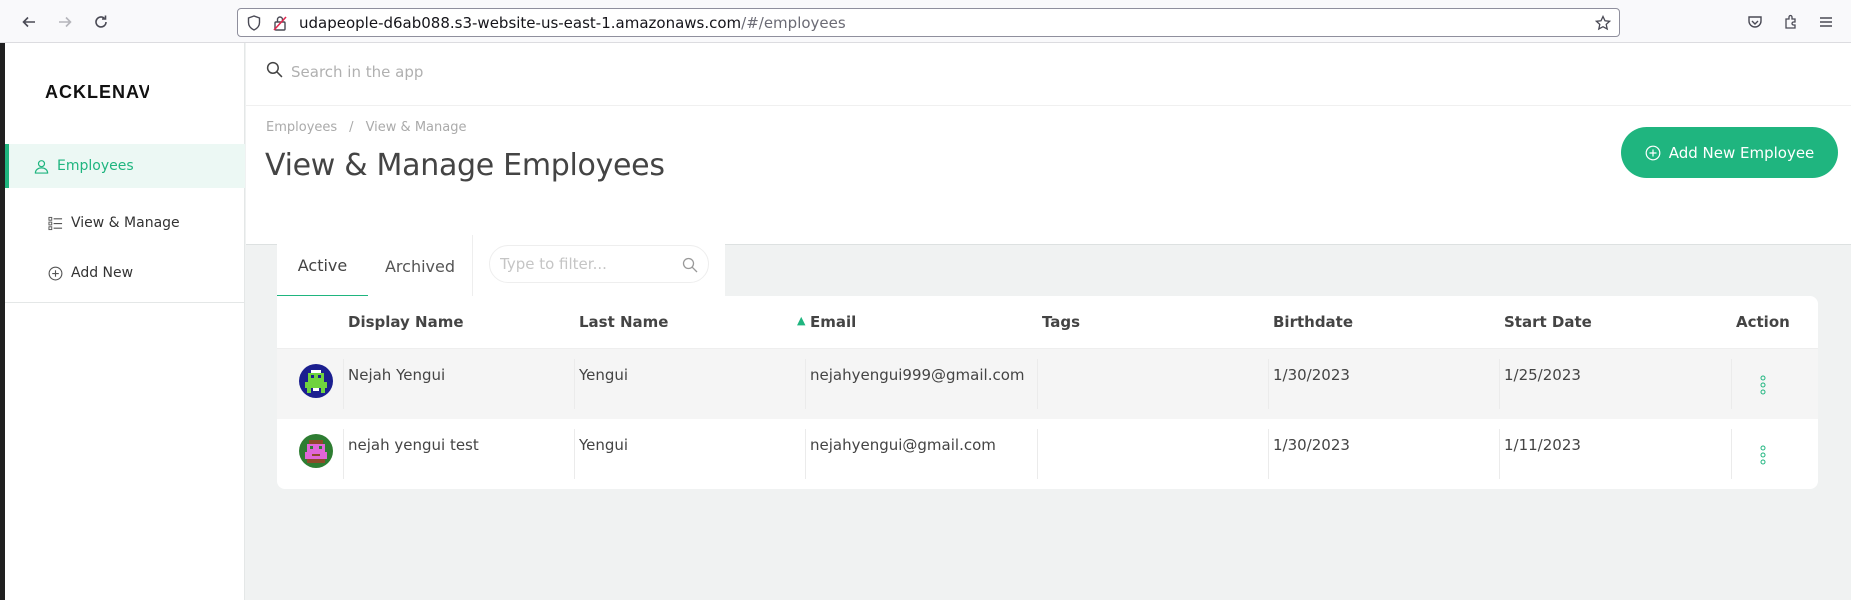 This screenshot has width=1851, height=600. What do you see at coordinates (29, 22) in the screenshot?
I see `back-icon` at bounding box center [29, 22].